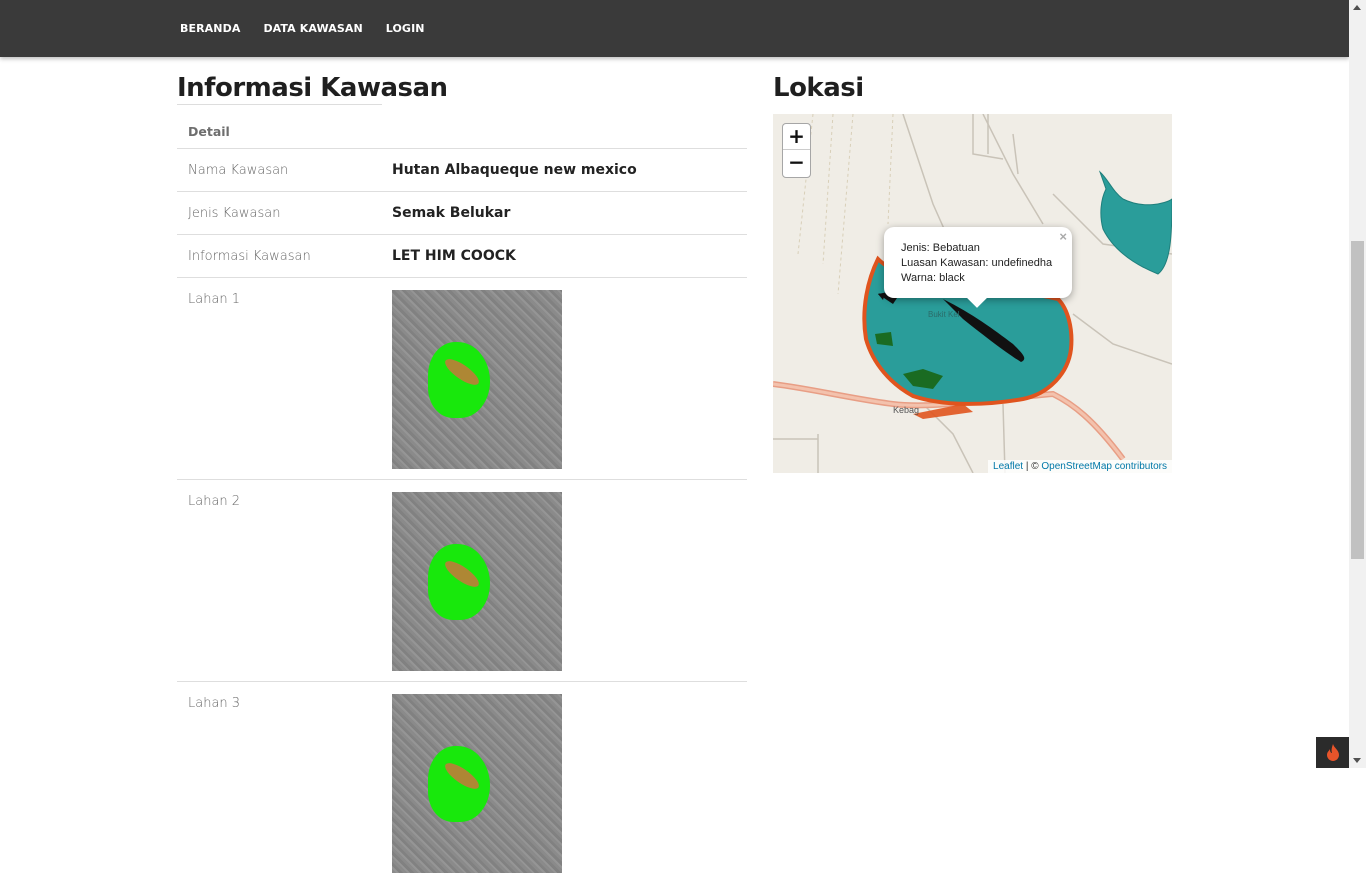  What do you see at coordinates (514, 170) in the screenshot?
I see `row-value: Hutan Albaqueque new mexico` at bounding box center [514, 170].